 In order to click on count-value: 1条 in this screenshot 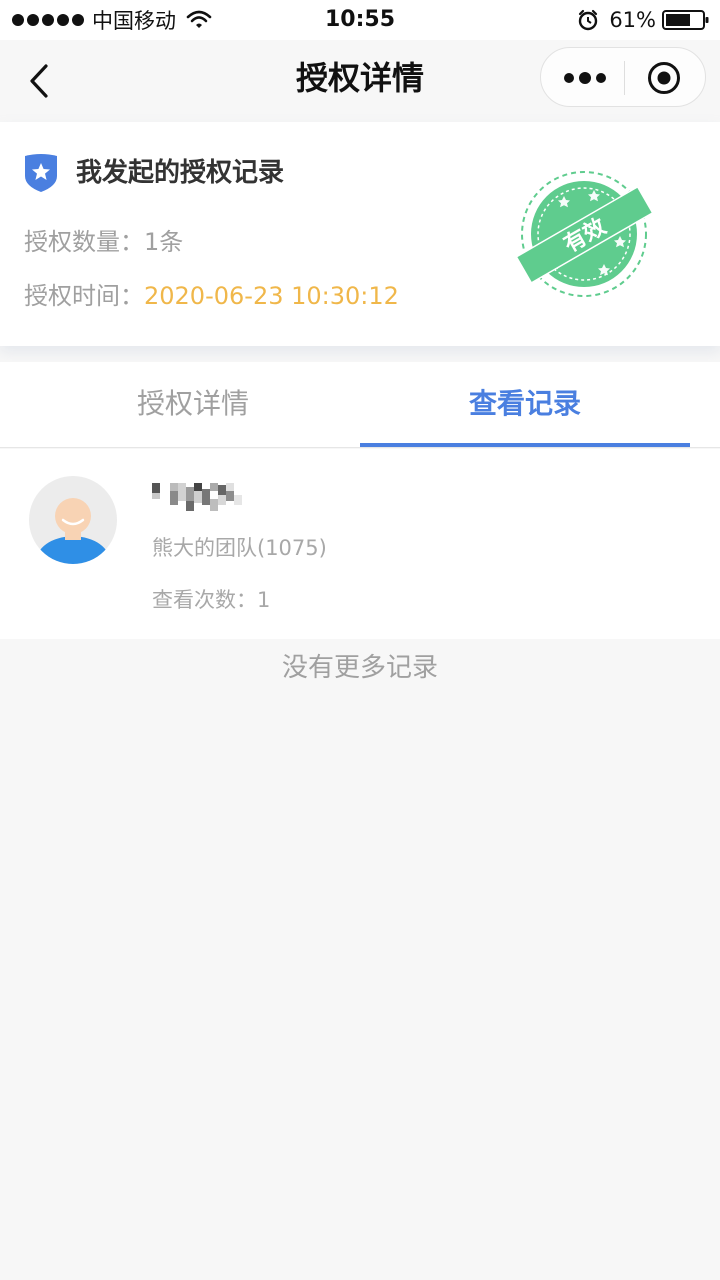, I will do `click(164, 242)`.